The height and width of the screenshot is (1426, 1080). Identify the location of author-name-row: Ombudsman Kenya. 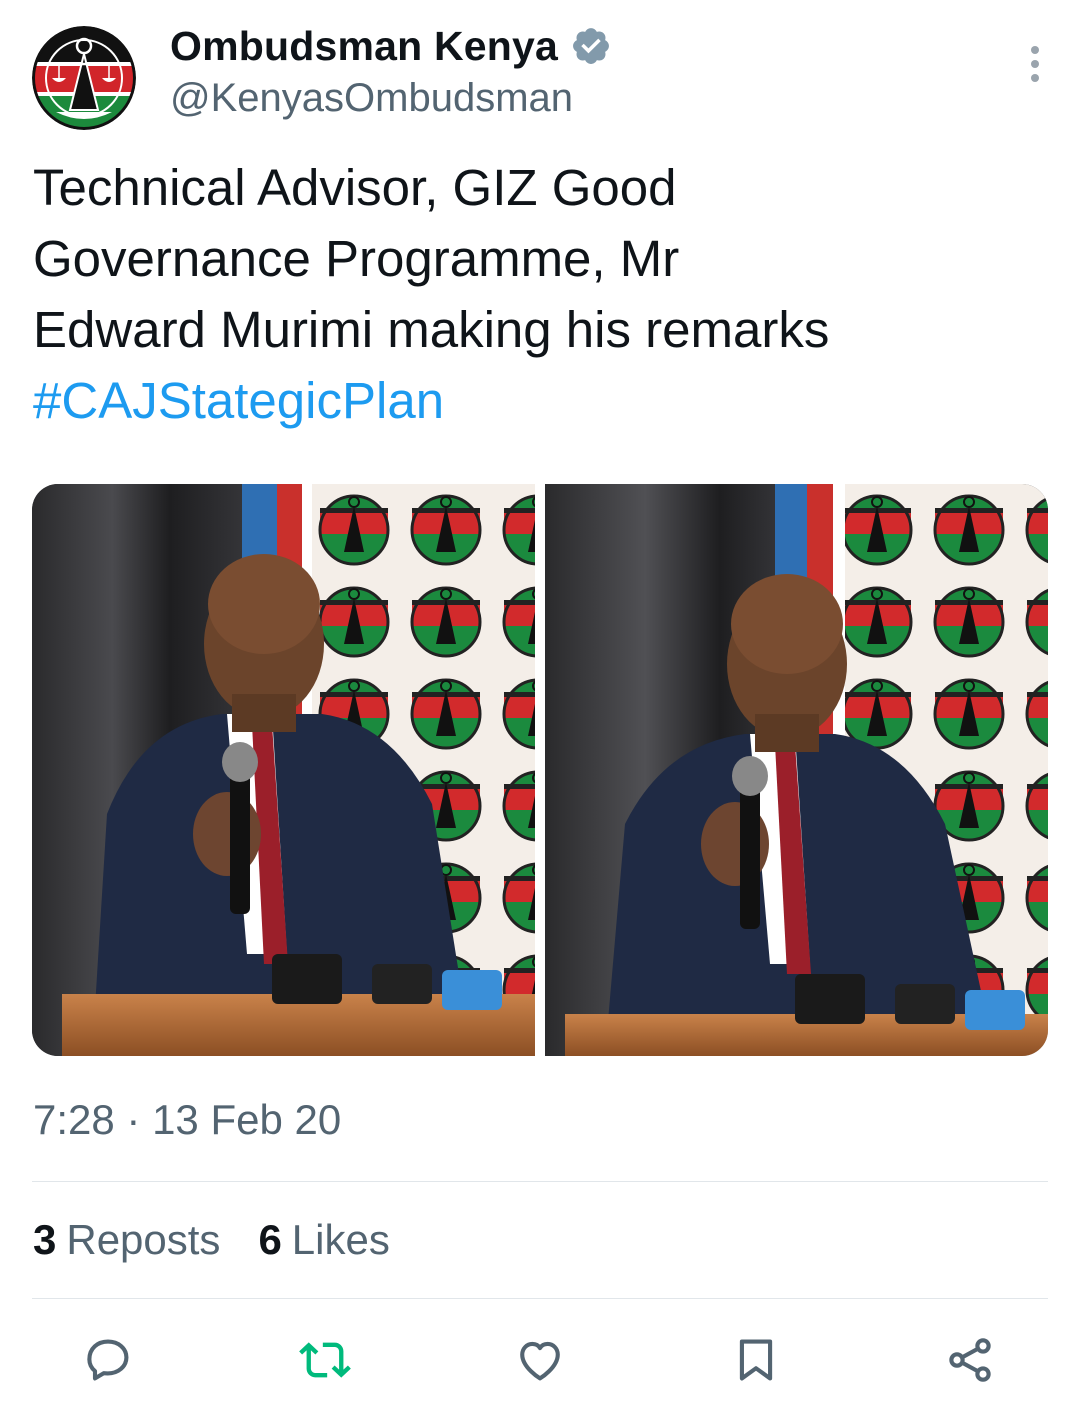
(391, 46).